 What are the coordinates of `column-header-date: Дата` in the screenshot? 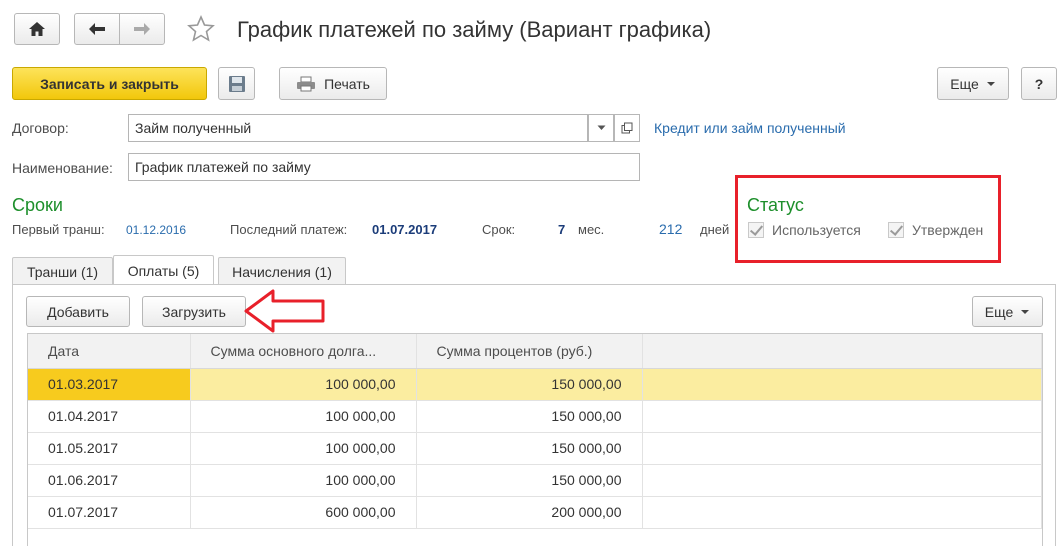 It's located at (109, 351).